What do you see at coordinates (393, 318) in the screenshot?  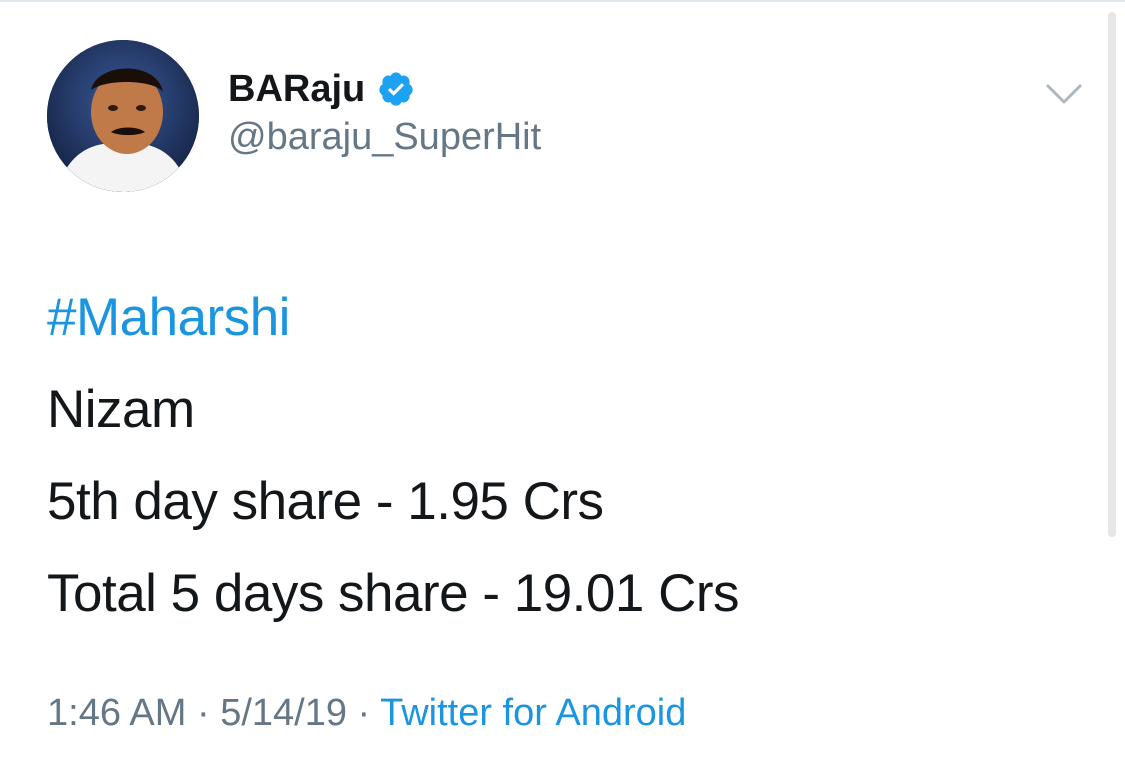 I see `hashtag-link: #Maharshi` at bounding box center [393, 318].